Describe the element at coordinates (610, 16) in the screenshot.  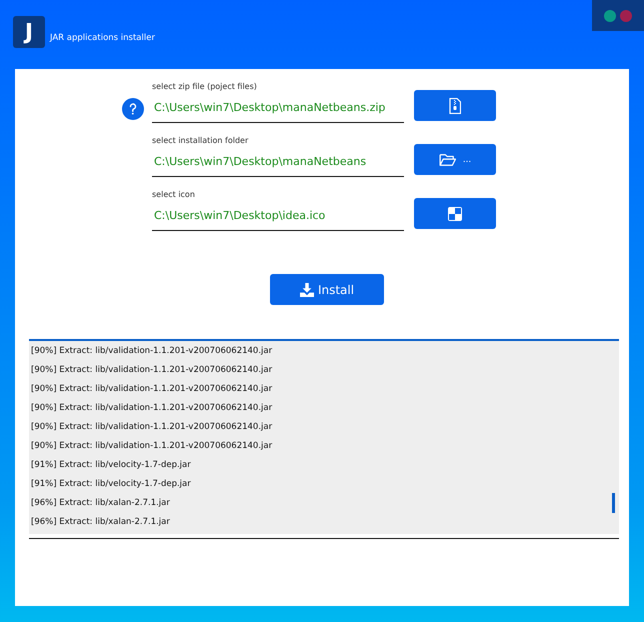
I see `minimize-button` at that location.